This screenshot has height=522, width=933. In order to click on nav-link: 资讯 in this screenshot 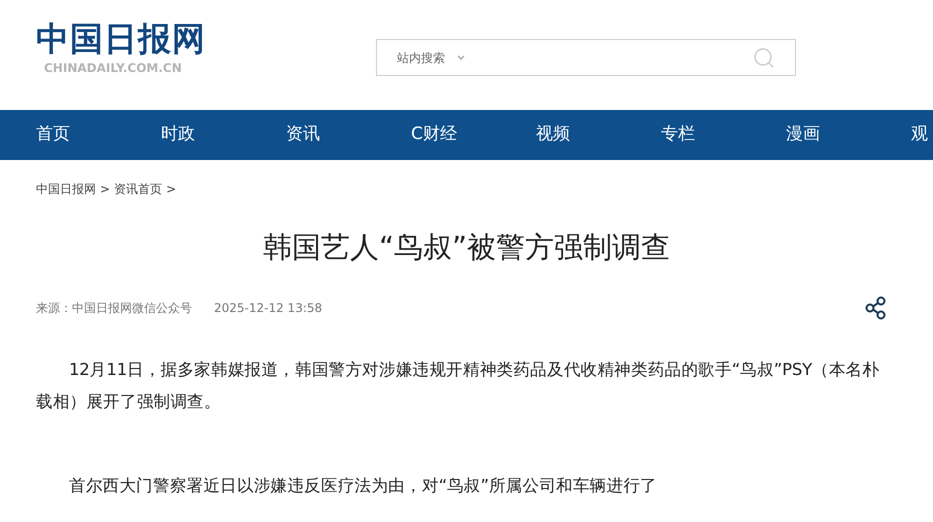, I will do `click(348, 135)`.